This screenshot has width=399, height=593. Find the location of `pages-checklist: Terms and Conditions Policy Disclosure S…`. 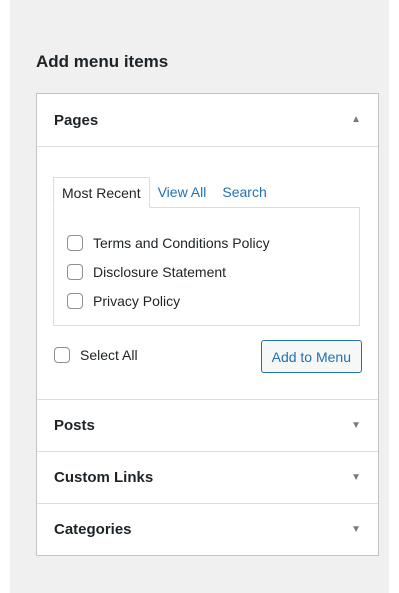

pages-checklist: Terms and Conditions Policy Disclosure S… is located at coordinates (168, 271).